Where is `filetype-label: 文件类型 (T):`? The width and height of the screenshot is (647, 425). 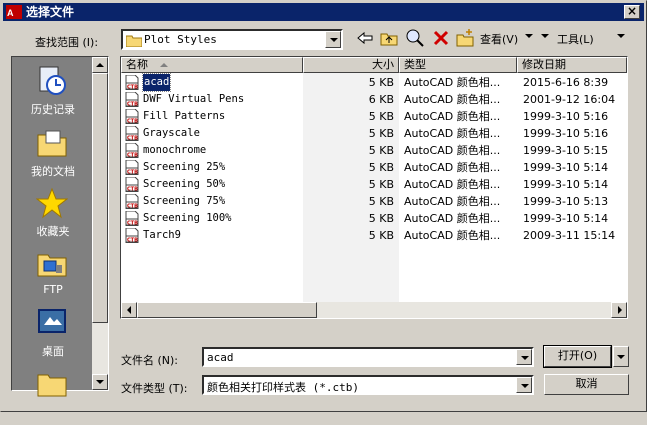
filetype-label: 文件类型 (T): is located at coordinates (154, 388).